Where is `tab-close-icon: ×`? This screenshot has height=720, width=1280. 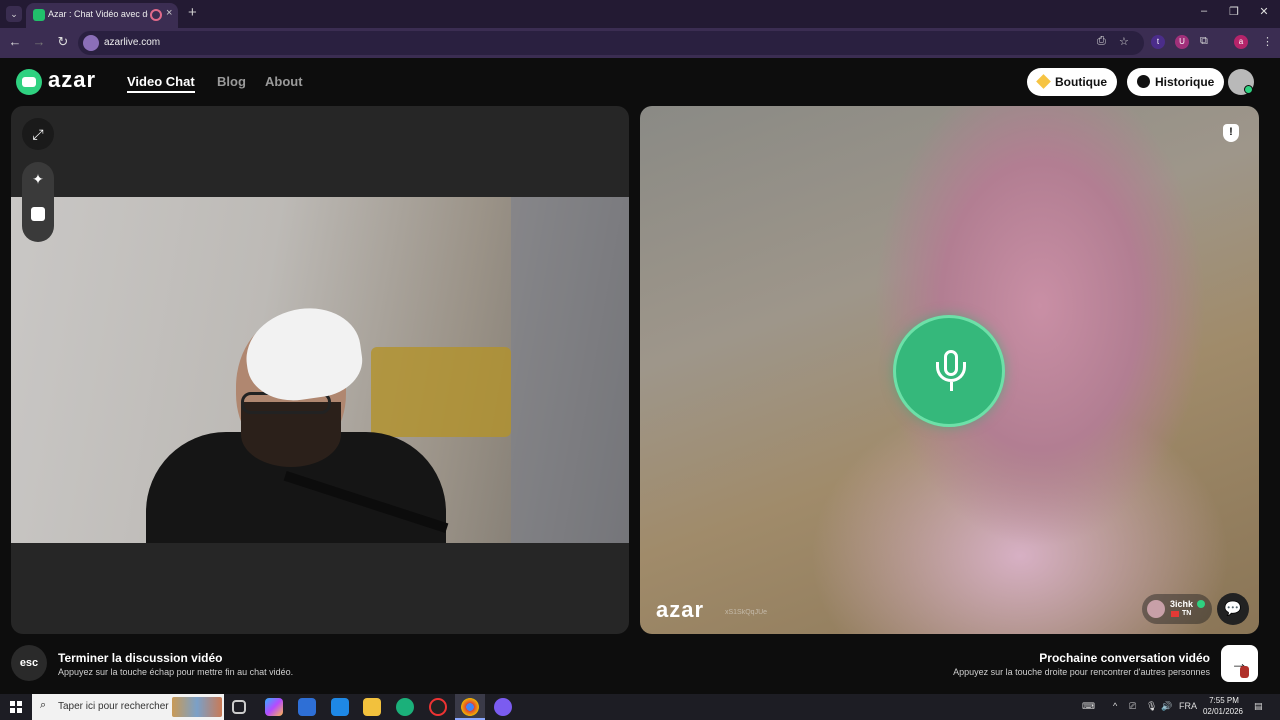
tab-close-icon: × is located at coordinates (169, 13).